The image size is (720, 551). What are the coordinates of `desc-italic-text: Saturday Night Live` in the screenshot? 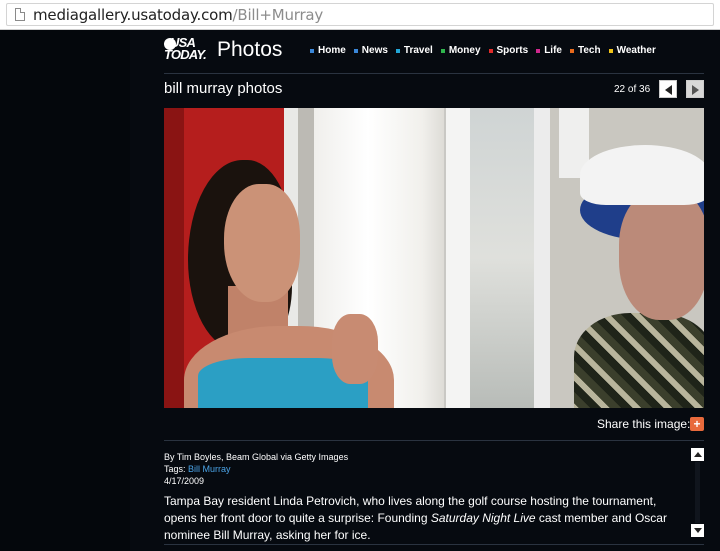 It's located at (483, 518).